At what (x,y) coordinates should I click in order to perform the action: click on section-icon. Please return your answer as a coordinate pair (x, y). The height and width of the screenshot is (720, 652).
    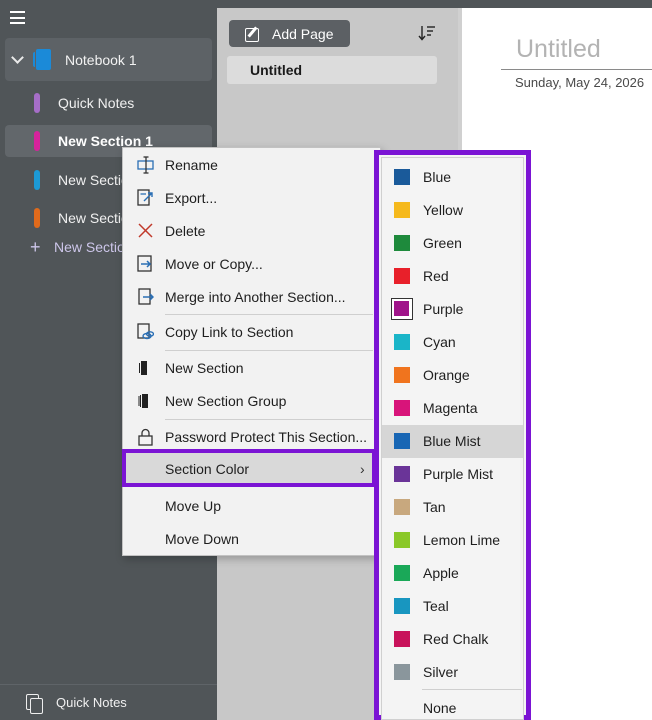
    Looking at the image, I should click on (143, 368).